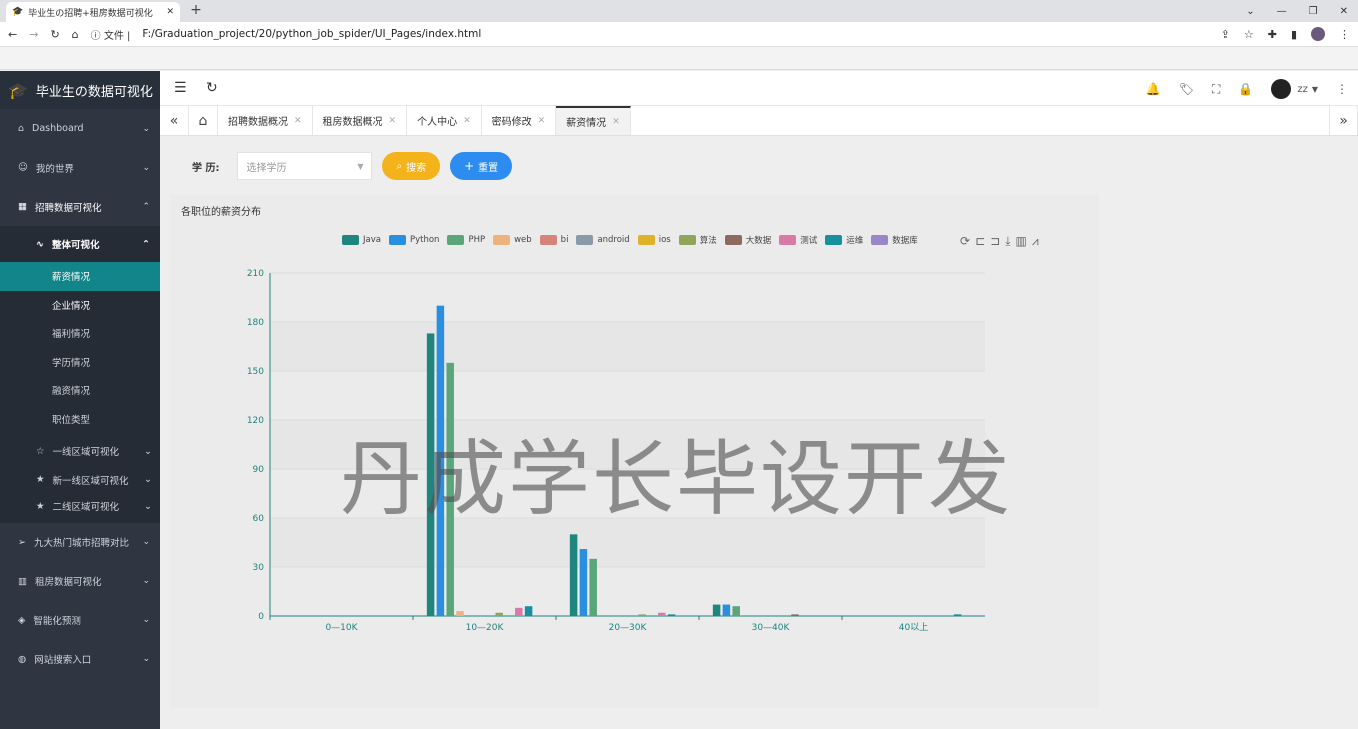 The image size is (1358, 729). I want to click on sidebar-sub-item-job-type: 职位类型, so click(80, 419).